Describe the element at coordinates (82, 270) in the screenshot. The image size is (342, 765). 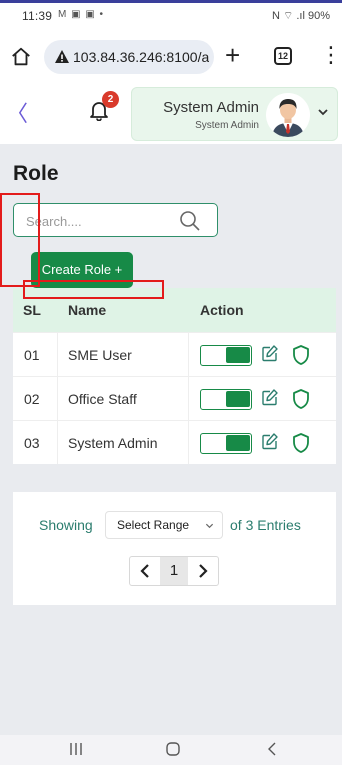
I see `create-role-button: Create Role +` at that location.